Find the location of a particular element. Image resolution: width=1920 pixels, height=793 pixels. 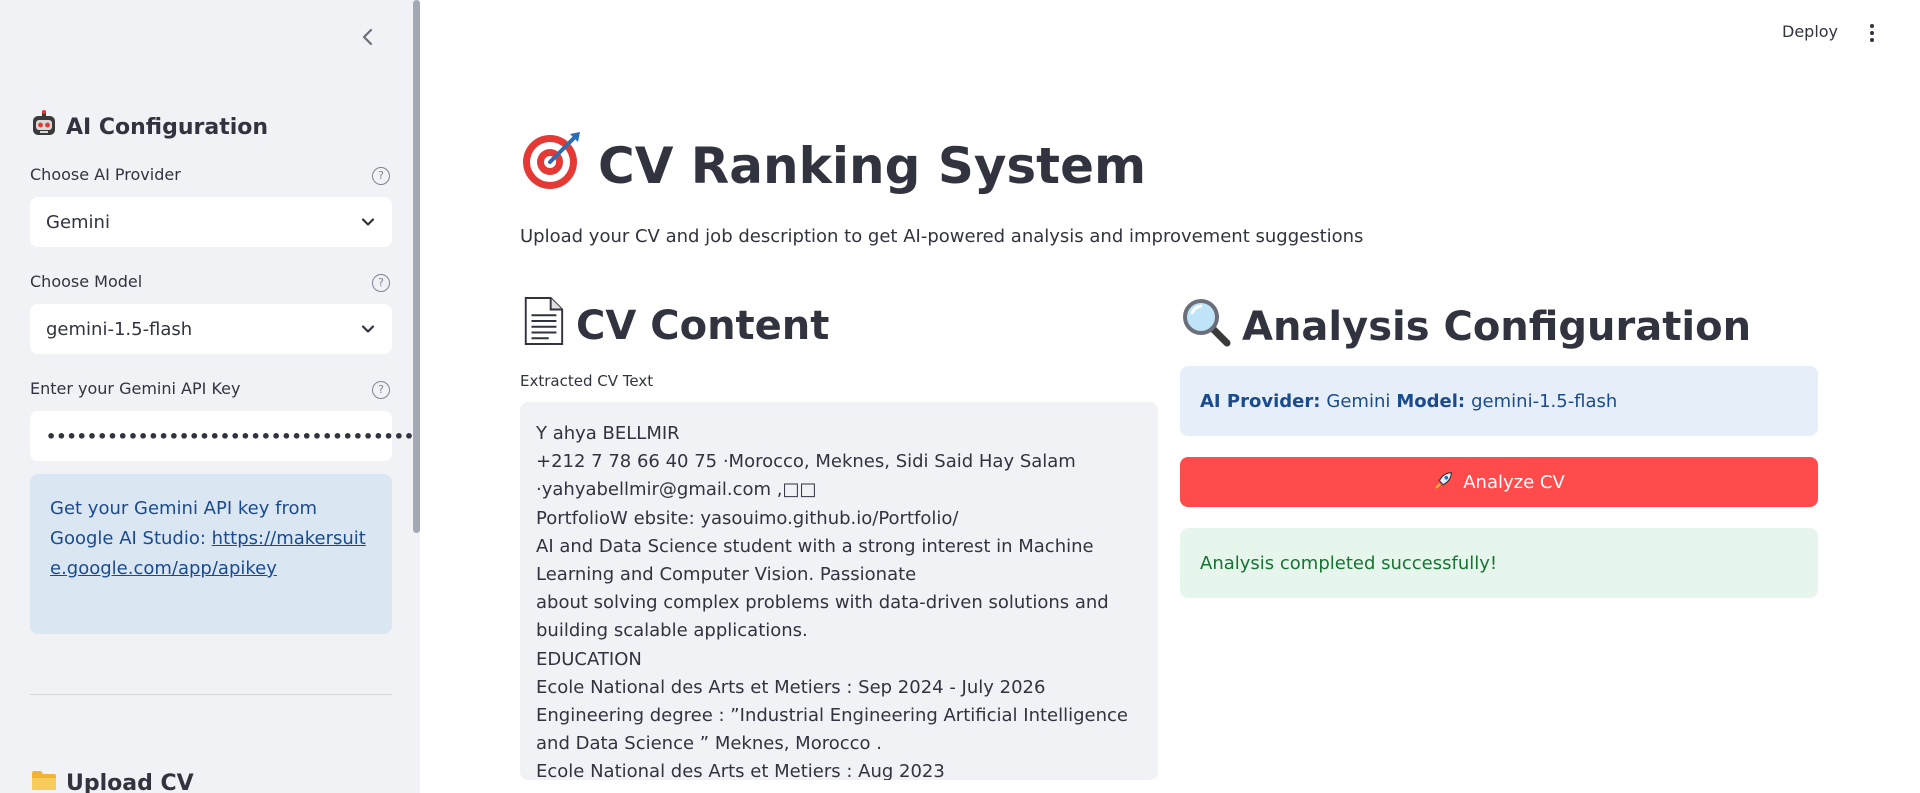

page-title-text: CV Ranking System is located at coordinates (872, 166).